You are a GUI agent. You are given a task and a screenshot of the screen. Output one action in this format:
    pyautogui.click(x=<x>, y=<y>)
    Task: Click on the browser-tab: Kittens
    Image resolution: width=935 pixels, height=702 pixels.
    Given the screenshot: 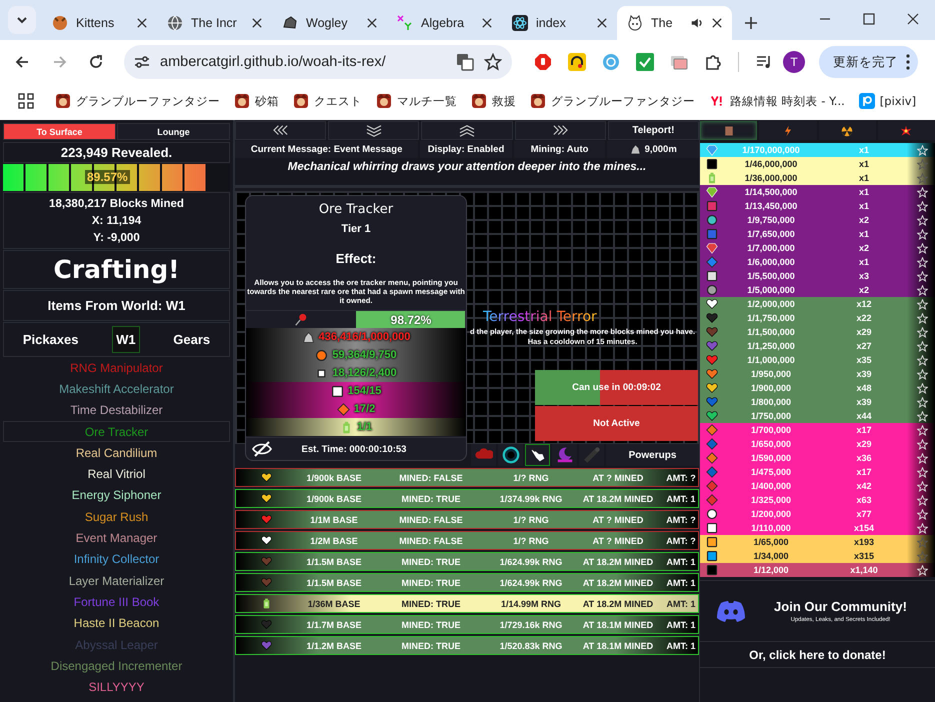 What is the action you would take?
    pyautogui.click(x=99, y=23)
    